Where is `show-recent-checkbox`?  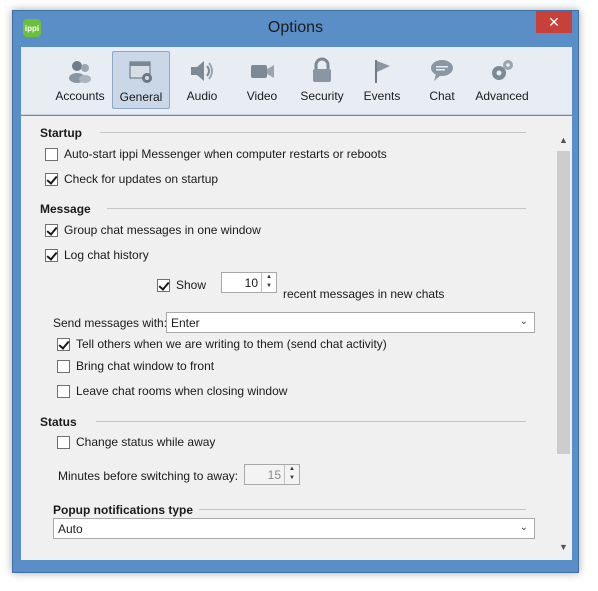 show-recent-checkbox is located at coordinates (163, 285).